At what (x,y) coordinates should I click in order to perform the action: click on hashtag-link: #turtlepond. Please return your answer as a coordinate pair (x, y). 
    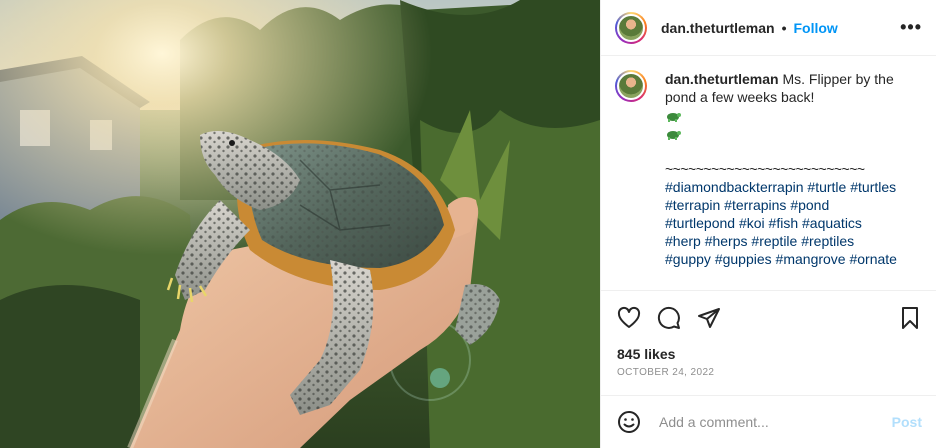
    Looking at the image, I should click on (700, 223).